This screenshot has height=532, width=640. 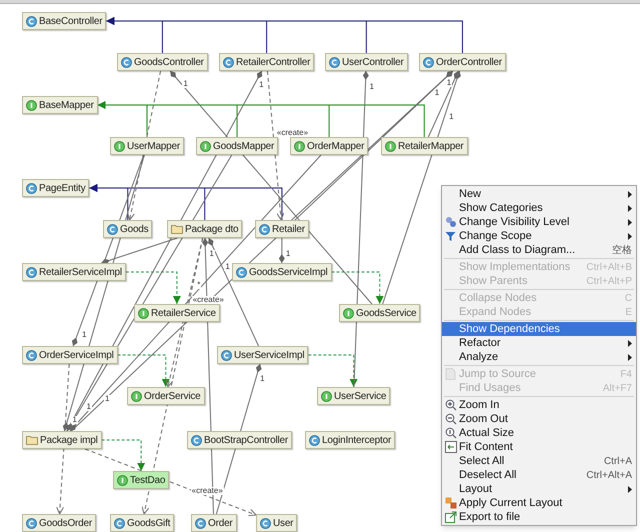 What do you see at coordinates (539, 236) in the screenshot?
I see `menu-item: Change Scope` at bounding box center [539, 236].